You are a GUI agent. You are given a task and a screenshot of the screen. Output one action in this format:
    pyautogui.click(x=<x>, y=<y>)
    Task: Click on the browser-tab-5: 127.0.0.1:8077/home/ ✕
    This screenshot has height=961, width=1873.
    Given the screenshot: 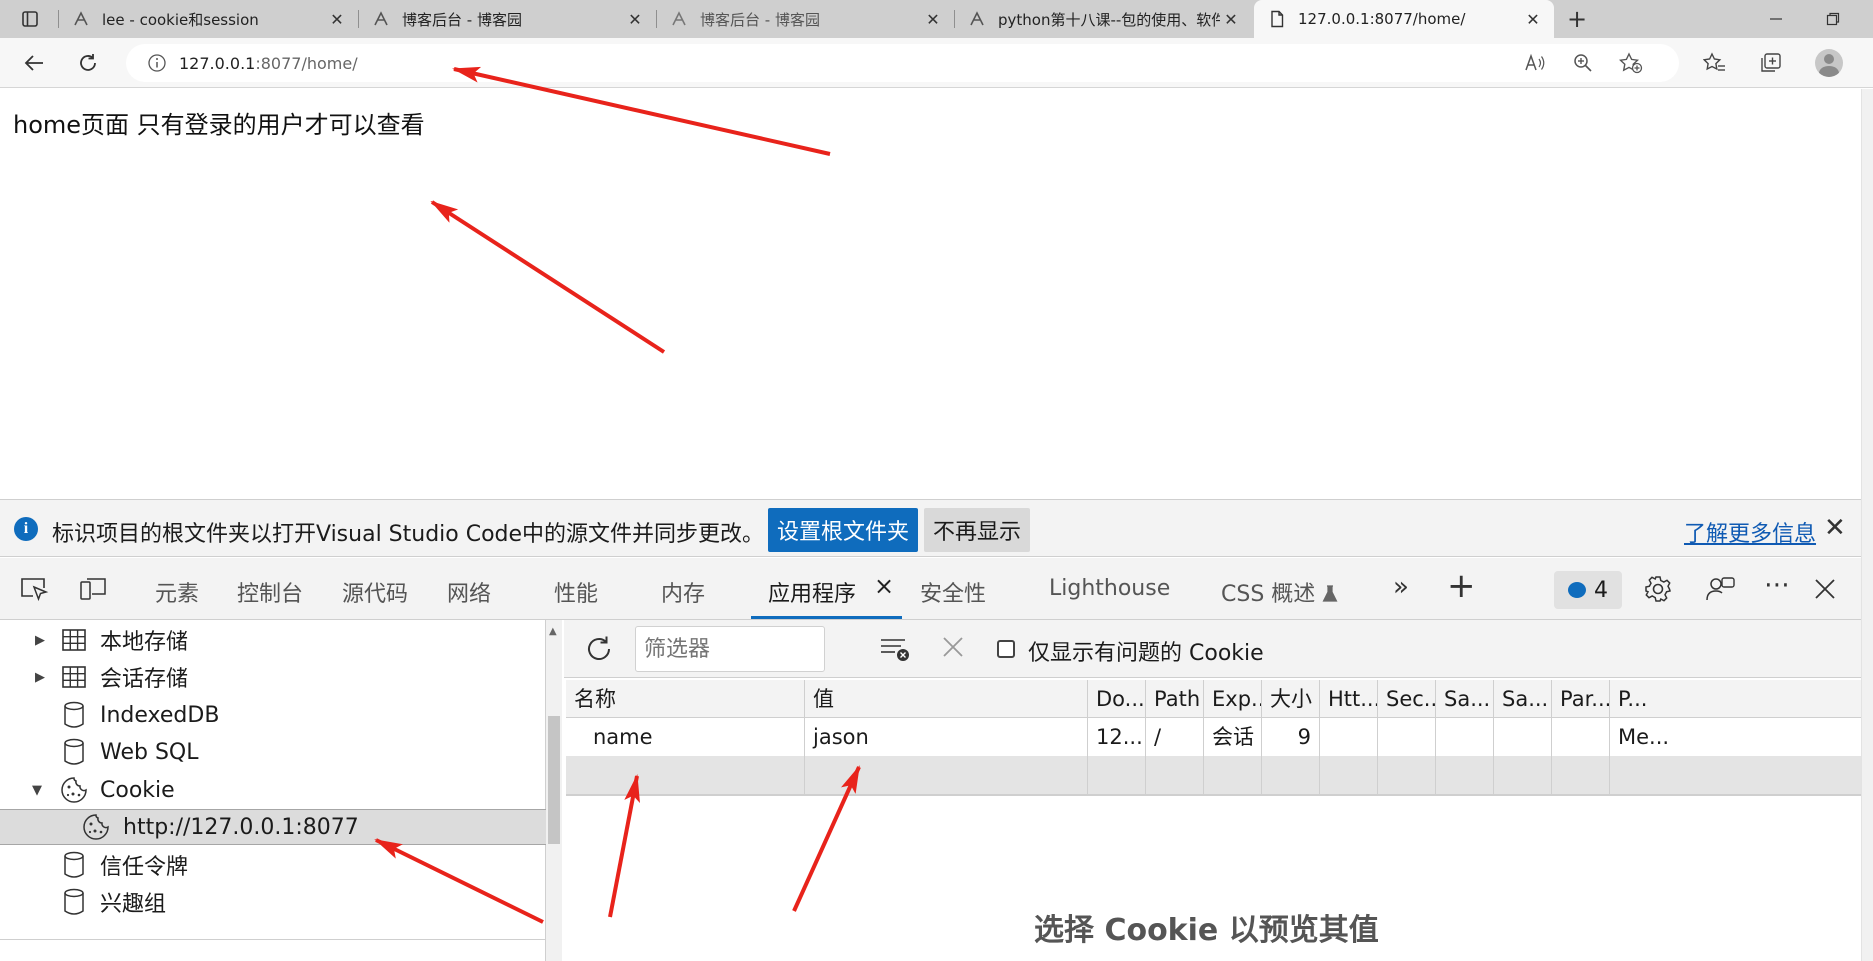 What is the action you would take?
    pyautogui.click(x=1404, y=19)
    